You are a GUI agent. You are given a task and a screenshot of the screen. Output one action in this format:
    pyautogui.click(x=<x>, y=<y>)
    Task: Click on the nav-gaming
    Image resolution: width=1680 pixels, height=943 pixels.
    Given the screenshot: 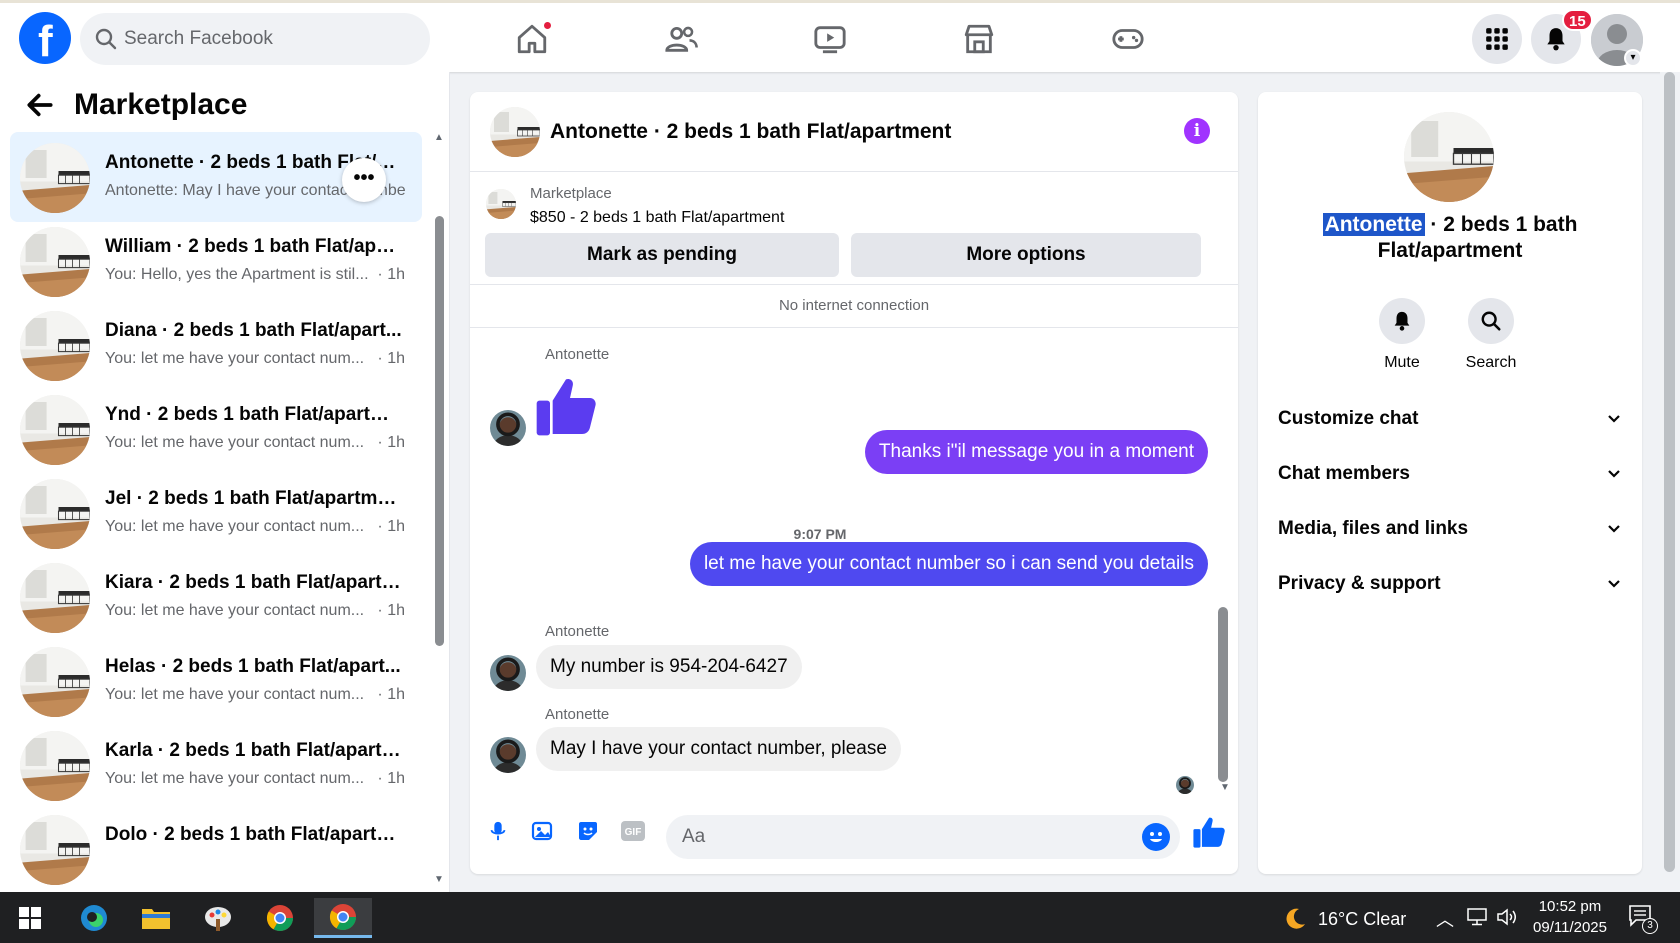 What is the action you would take?
    pyautogui.click(x=1128, y=39)
    